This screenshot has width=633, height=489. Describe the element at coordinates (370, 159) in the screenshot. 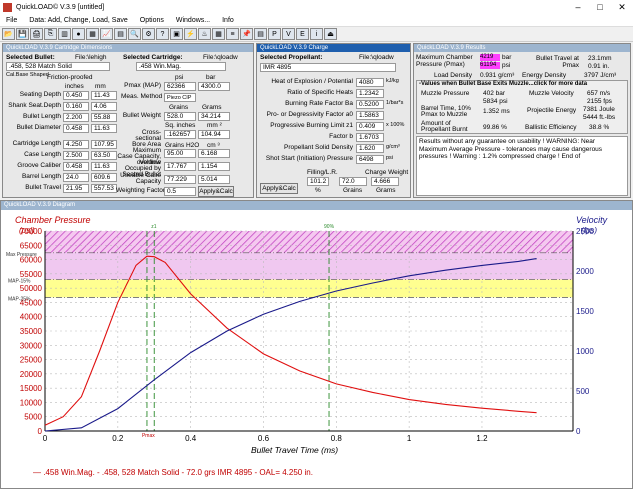

I see `charge-param-field-7: 6498` at that location.